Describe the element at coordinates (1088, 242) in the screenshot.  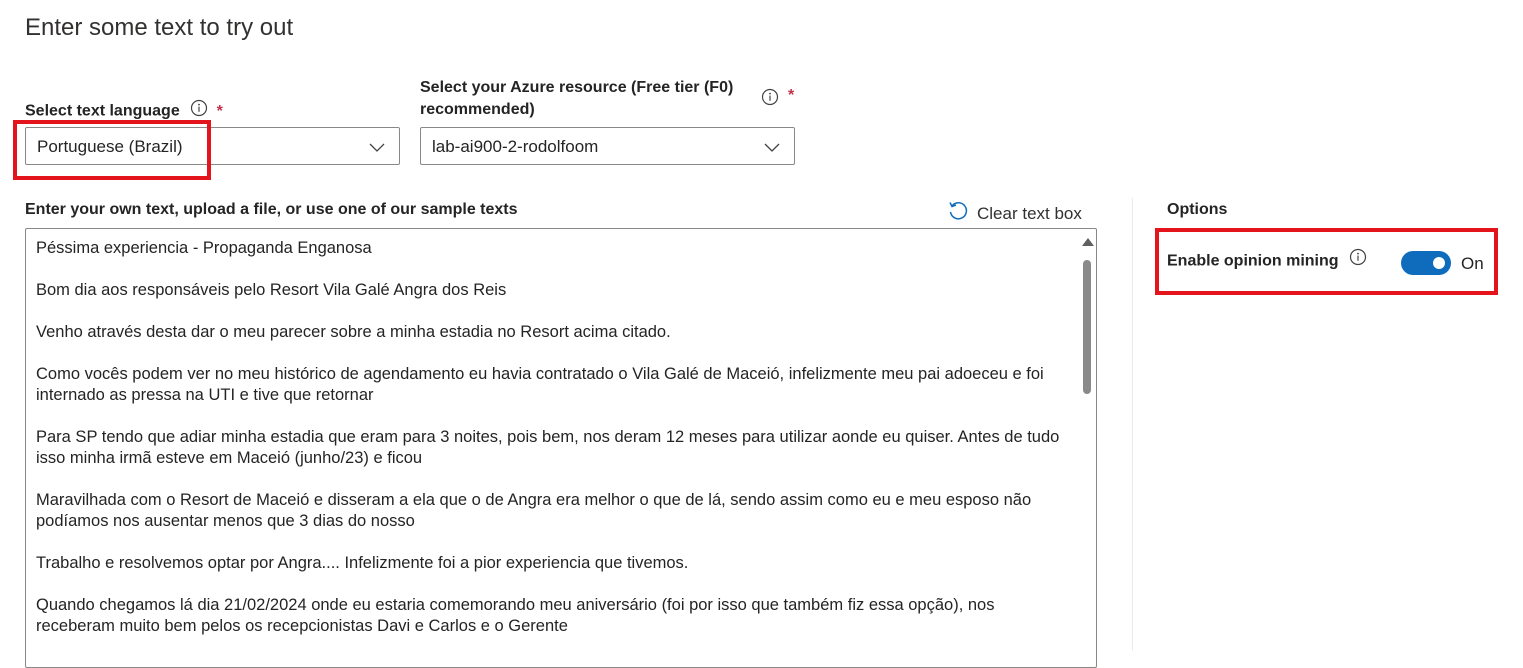
I see `scroll-up-arrow-icon` at that location.